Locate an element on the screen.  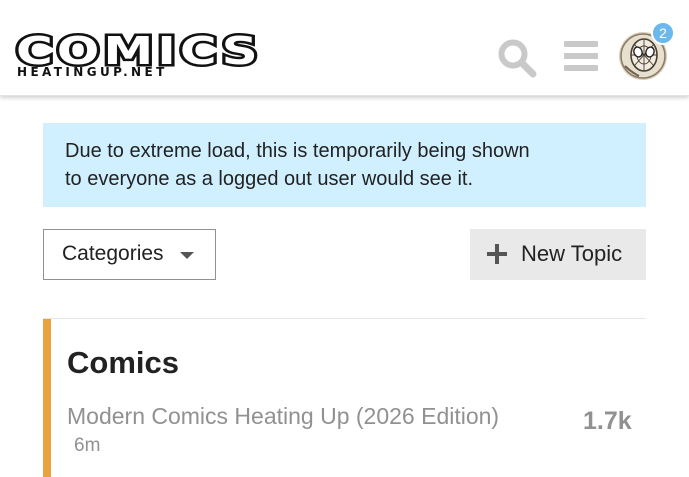
new-topic-label: New Topic is located at coordinates (572, 253).